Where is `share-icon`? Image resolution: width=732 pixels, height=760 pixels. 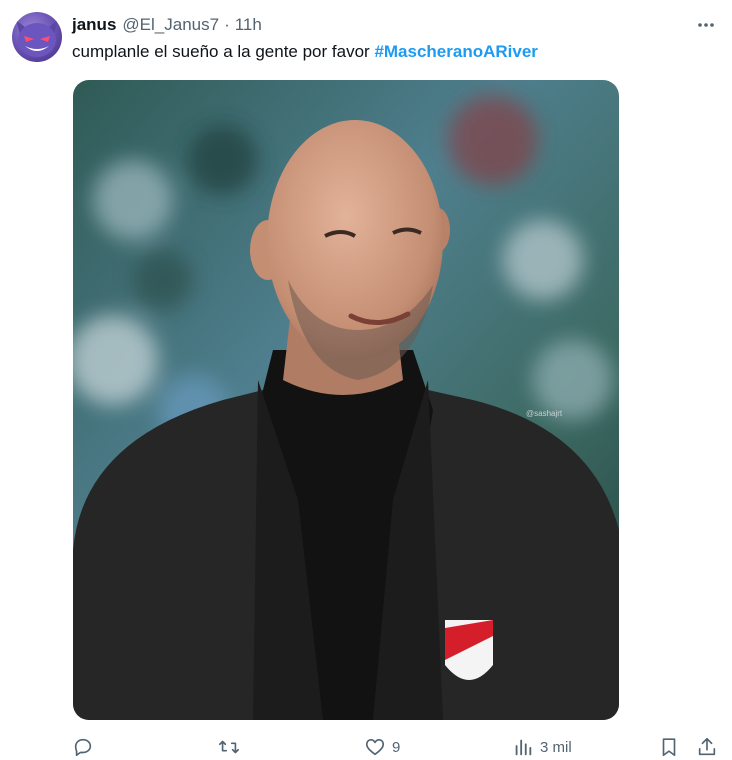 share-icon is located at coordinates (707, 746).